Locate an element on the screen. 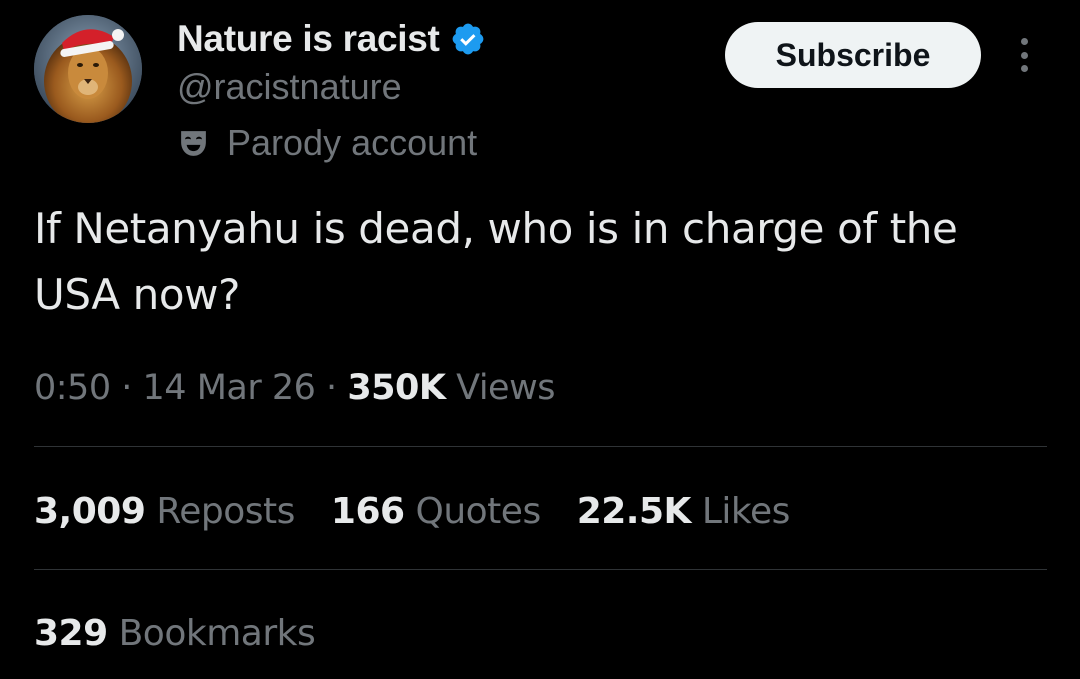 This screenshot has height=679, width=1080. likes-stat: 22.5K Likes is located at coordinates (683, 512).